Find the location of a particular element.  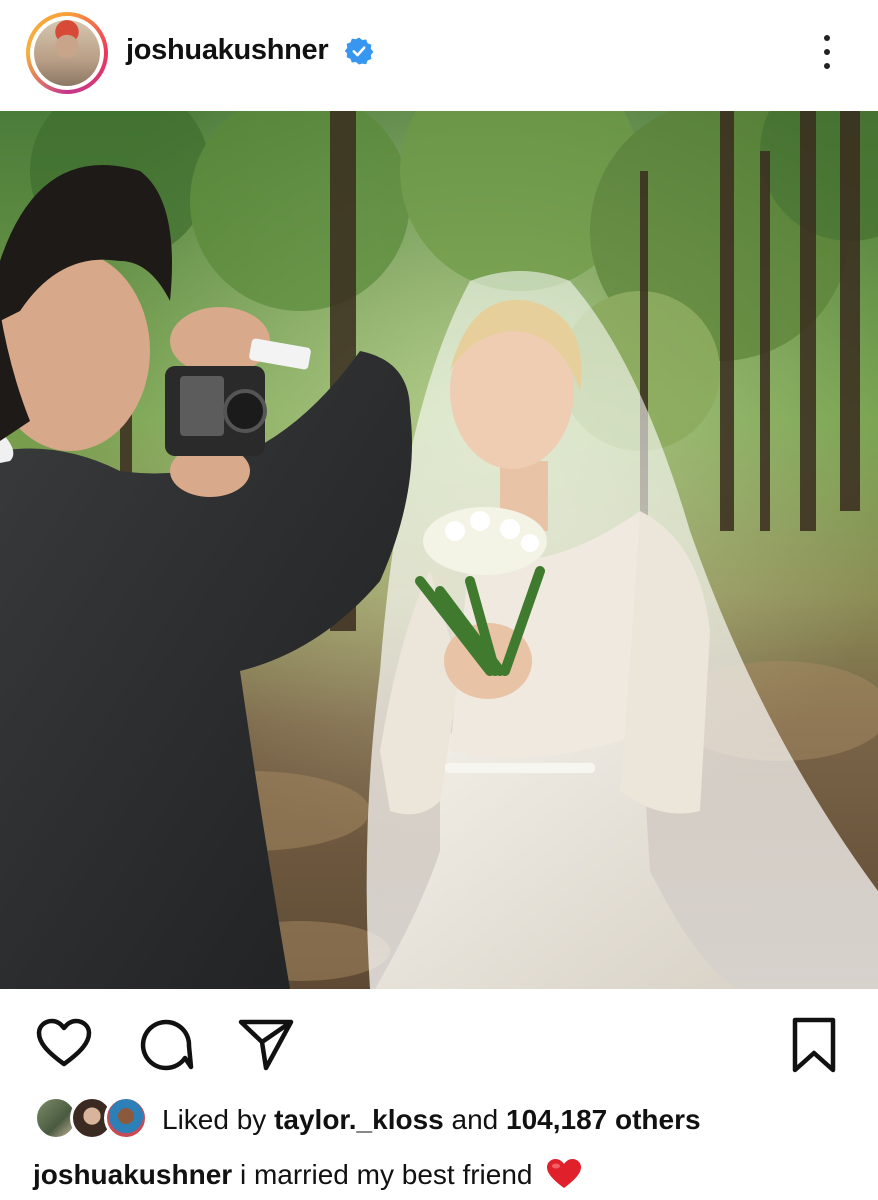

profile-avatar is located at coordinates (67, 53).